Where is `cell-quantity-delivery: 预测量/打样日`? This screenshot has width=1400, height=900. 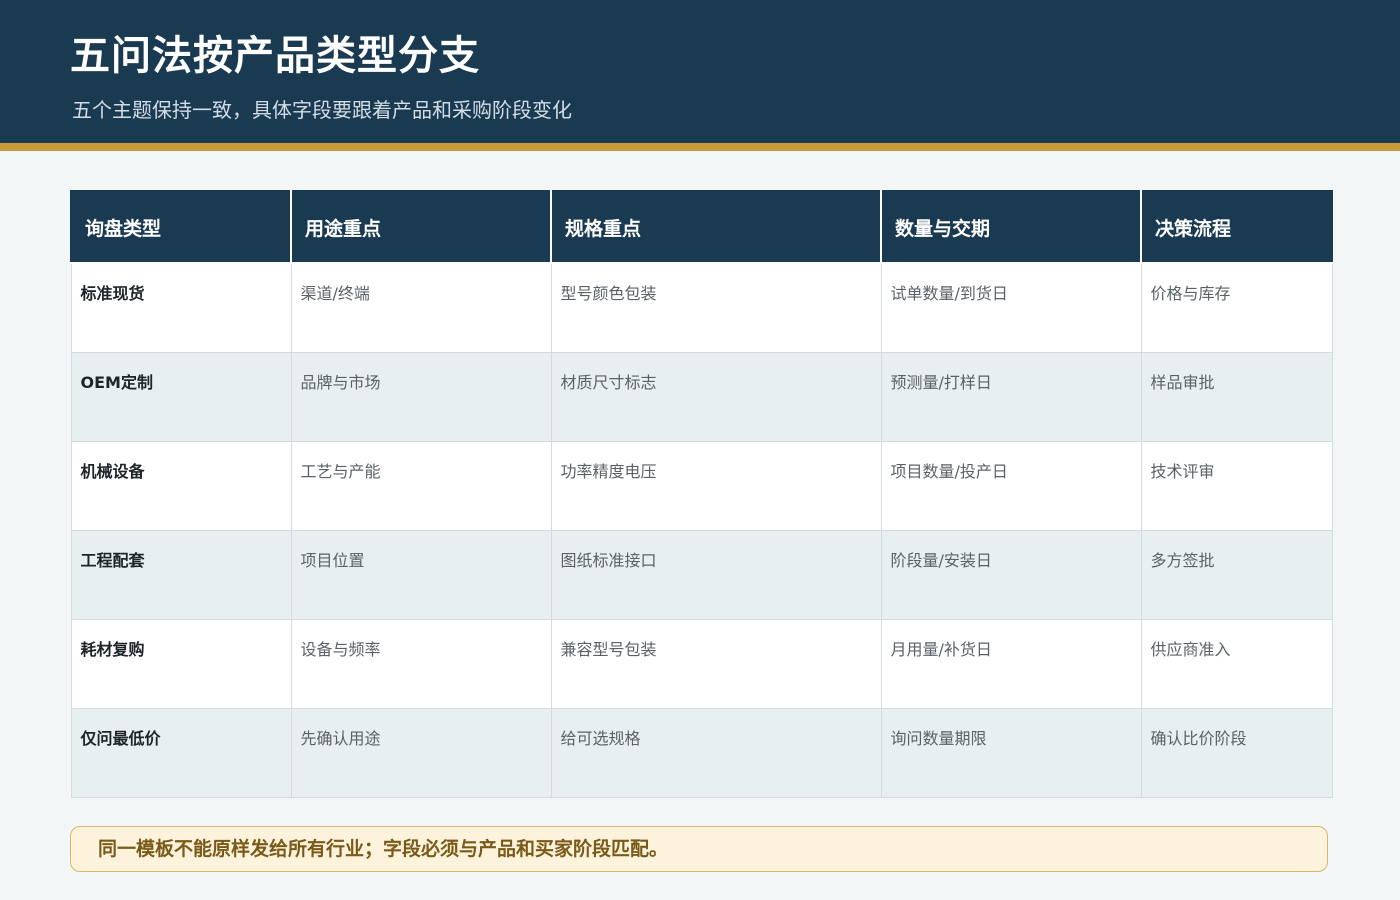
cell-quantity-delivery: 预测量/打样日 is located at coordinates (1011, 396).